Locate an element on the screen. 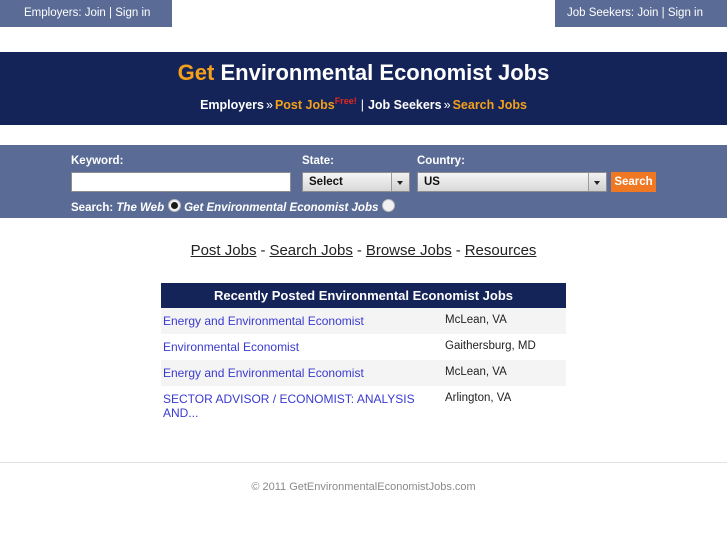 The height and width of the screenshot is (545, 727). jobseekers-join-link: Join is located at coordinates (647, 13).